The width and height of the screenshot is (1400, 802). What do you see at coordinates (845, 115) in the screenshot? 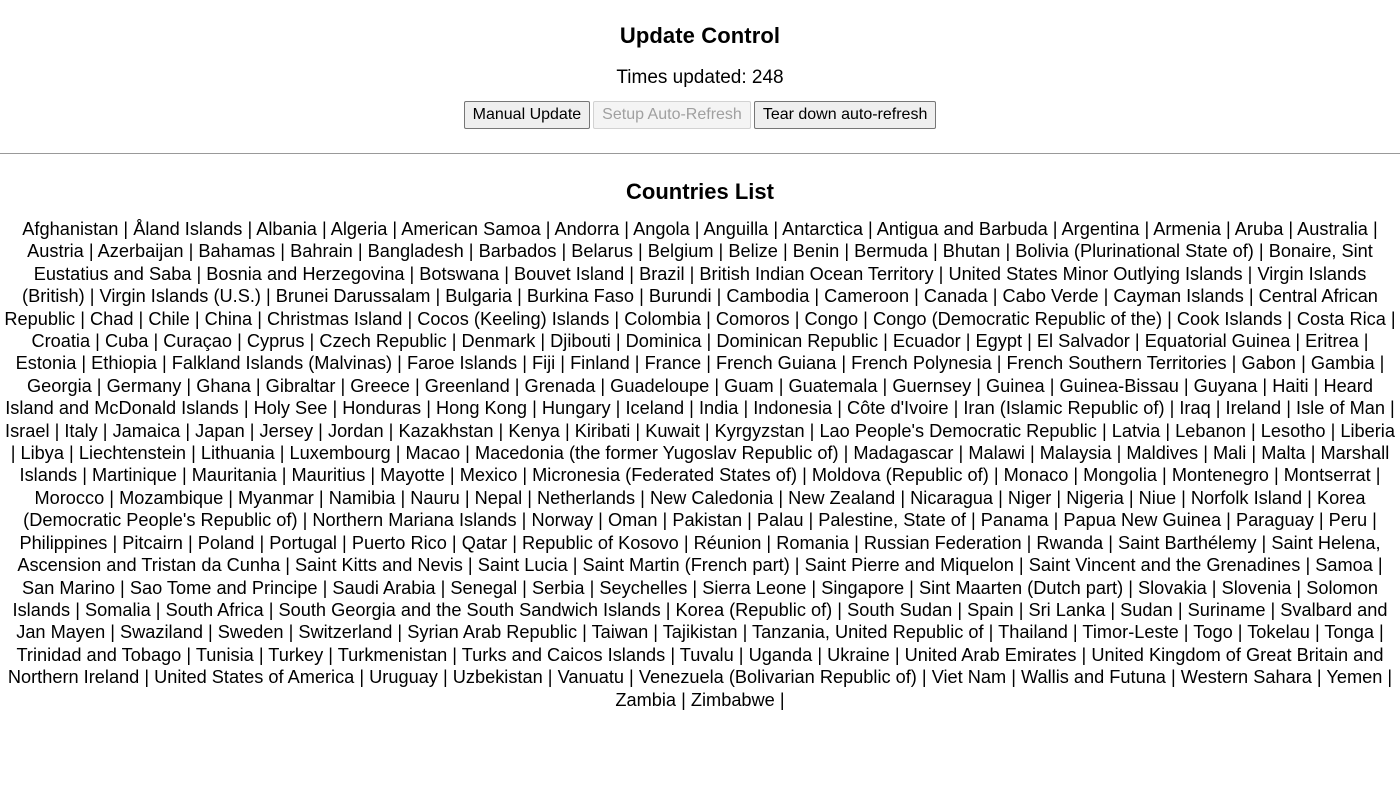
I see `tear-down-auto-refresh-button: Tear down auto-refresh` at bounding box center [845, 115].